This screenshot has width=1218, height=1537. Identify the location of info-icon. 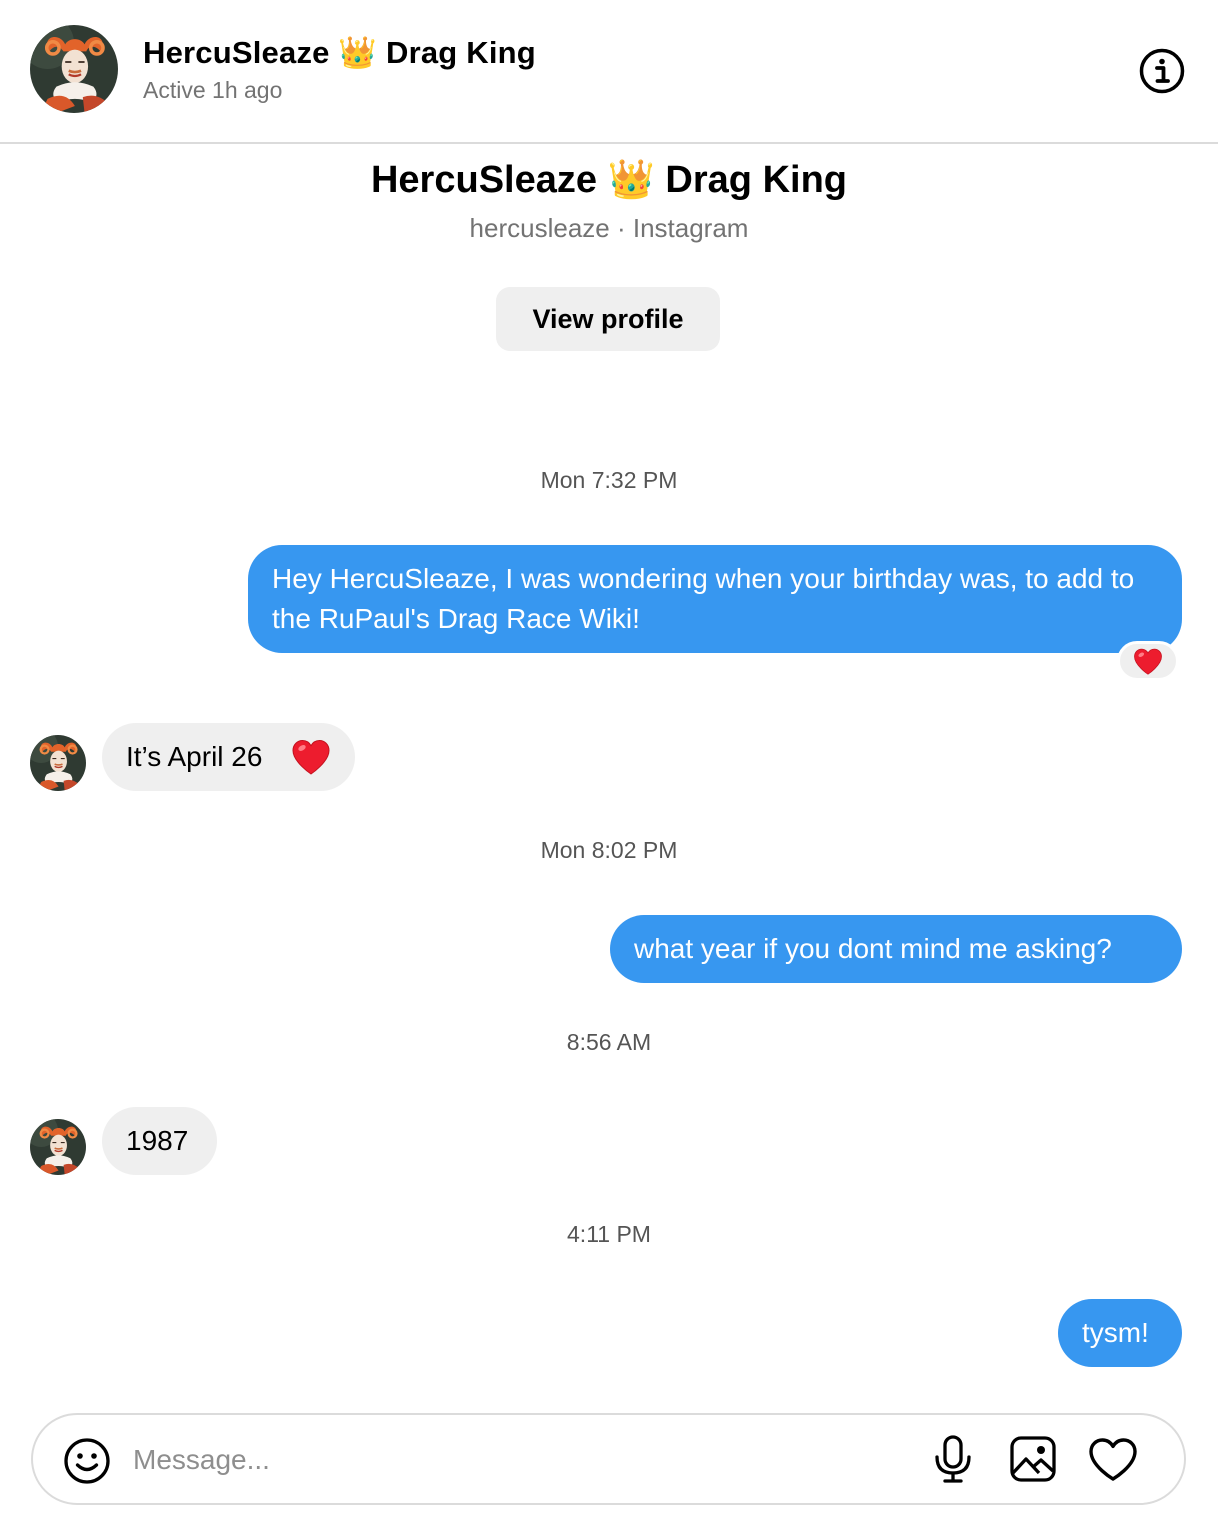
(1162, 71).